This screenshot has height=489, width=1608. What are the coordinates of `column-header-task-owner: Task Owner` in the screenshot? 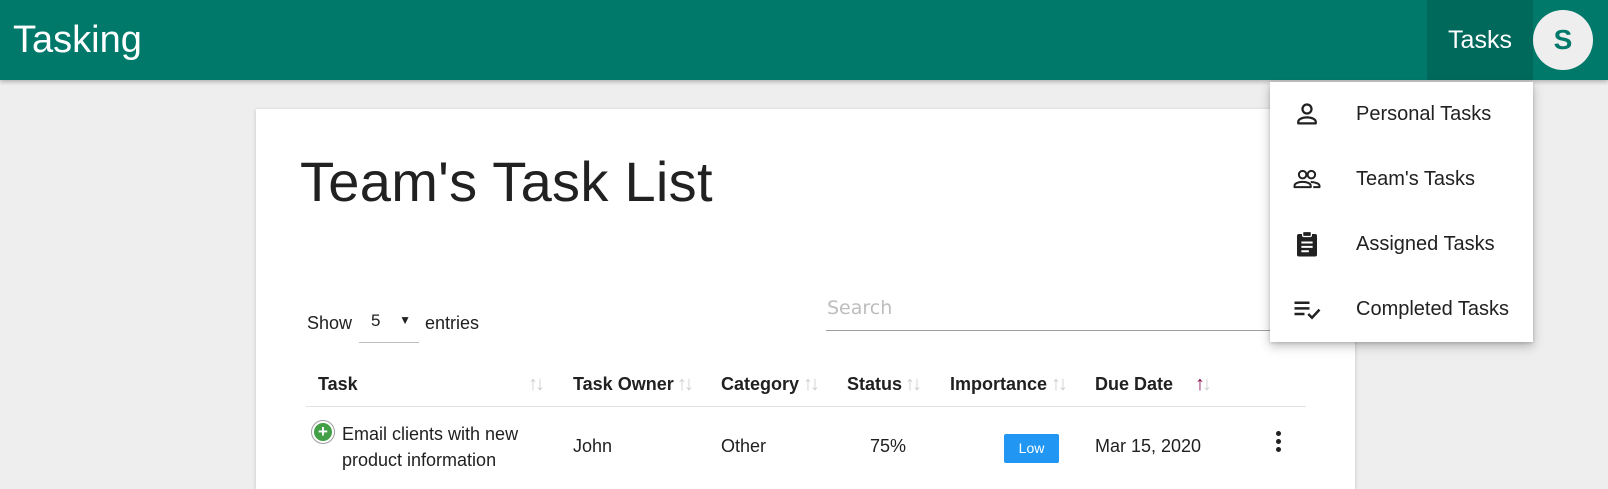 It's located at (623, 384).